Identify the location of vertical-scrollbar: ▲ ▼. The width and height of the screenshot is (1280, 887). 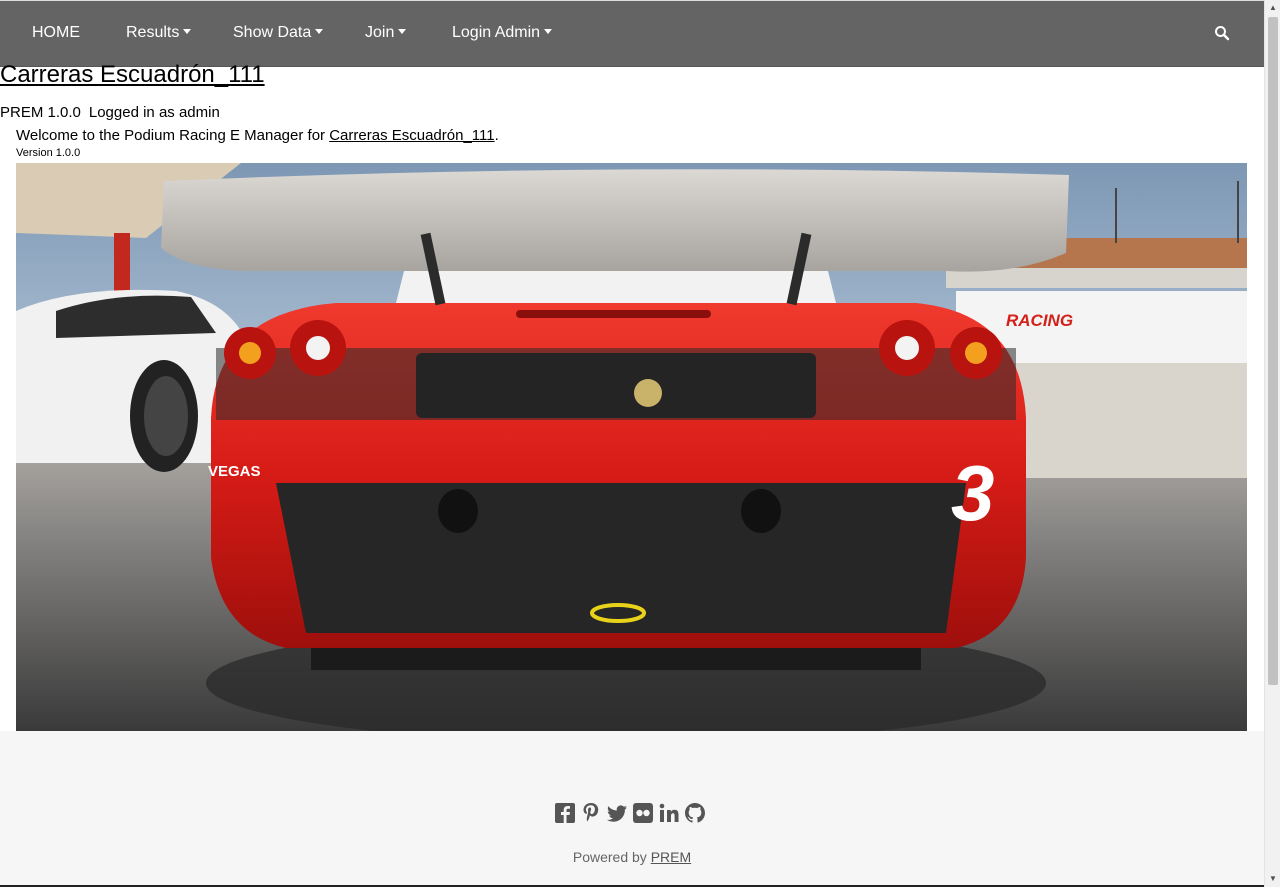
(1272, 443).